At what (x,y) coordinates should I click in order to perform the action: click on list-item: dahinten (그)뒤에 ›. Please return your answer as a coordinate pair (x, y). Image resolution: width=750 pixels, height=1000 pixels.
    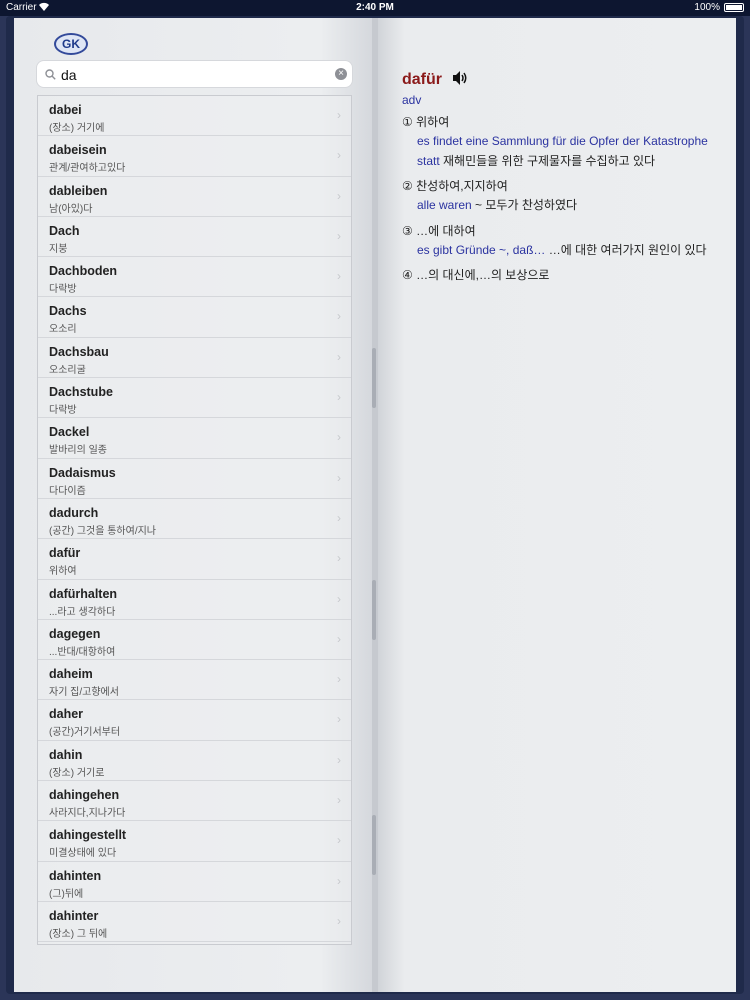
    Looking at the image, I should click on (194, 882).